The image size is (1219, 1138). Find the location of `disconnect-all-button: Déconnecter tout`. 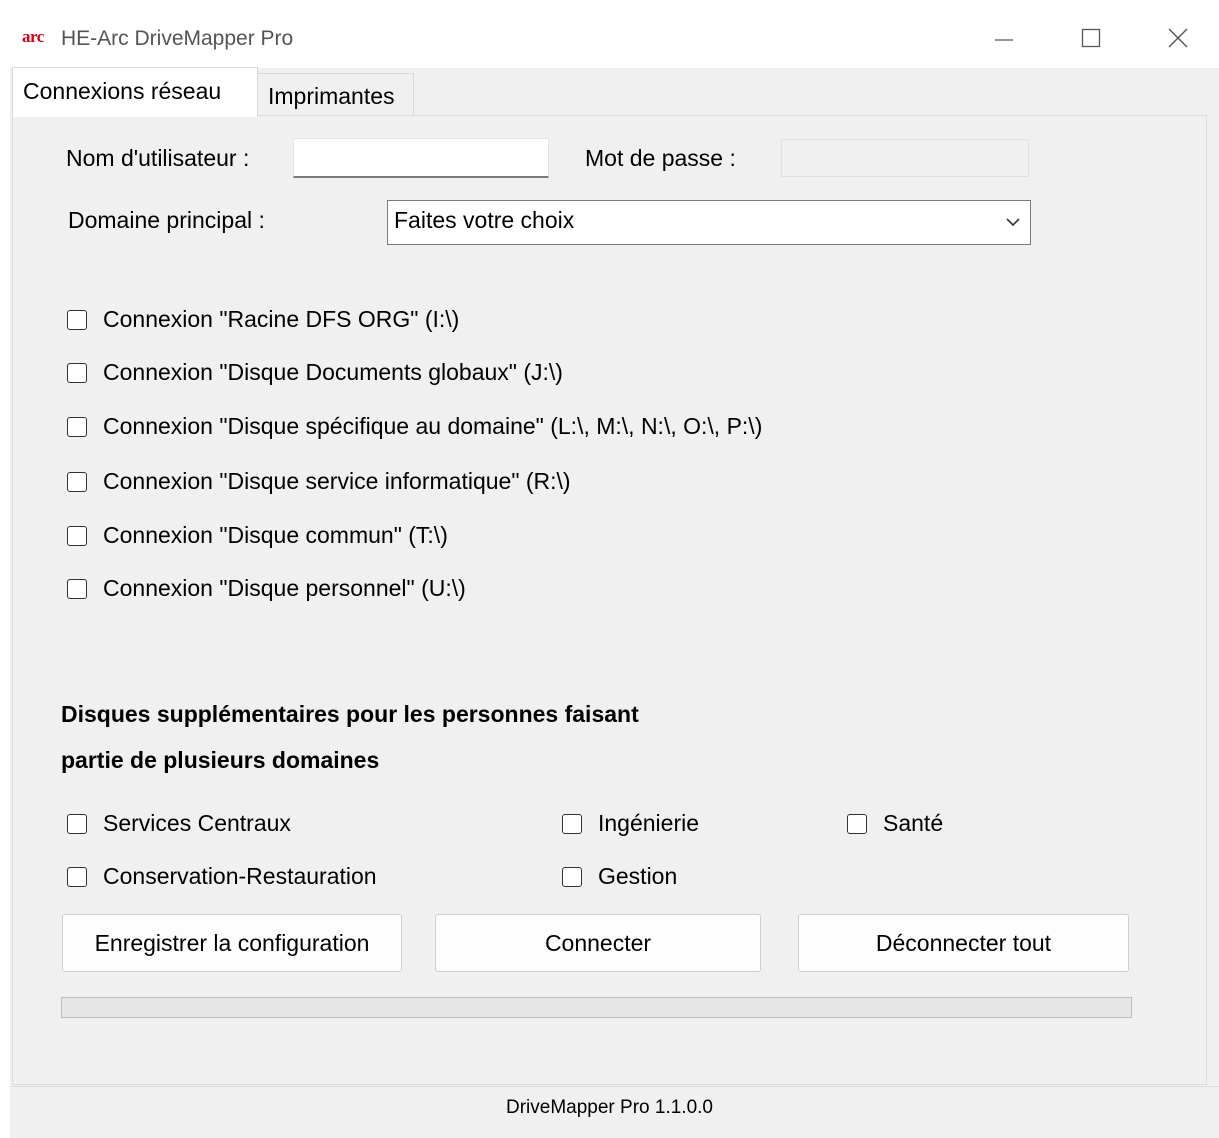

disconnect-all-button: Déconnecter tout is located at coordinates (963, 943).